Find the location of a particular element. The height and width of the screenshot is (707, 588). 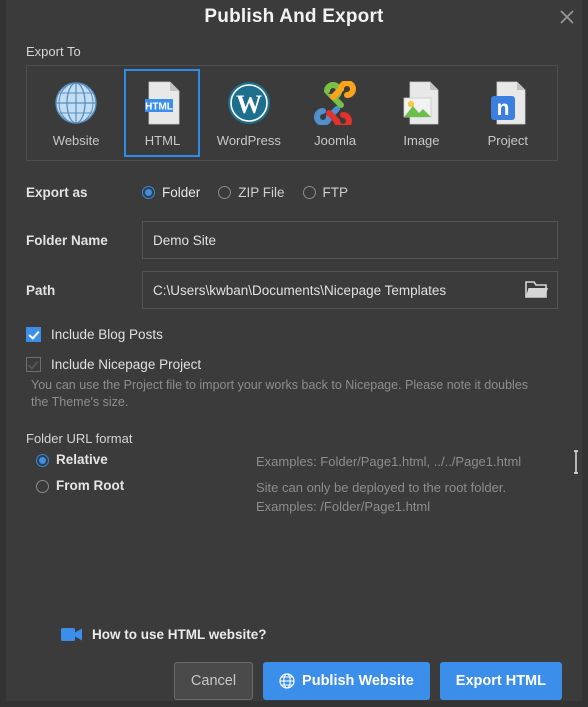

folder-name-label: Folder Name is located at coordinates (67, 240).